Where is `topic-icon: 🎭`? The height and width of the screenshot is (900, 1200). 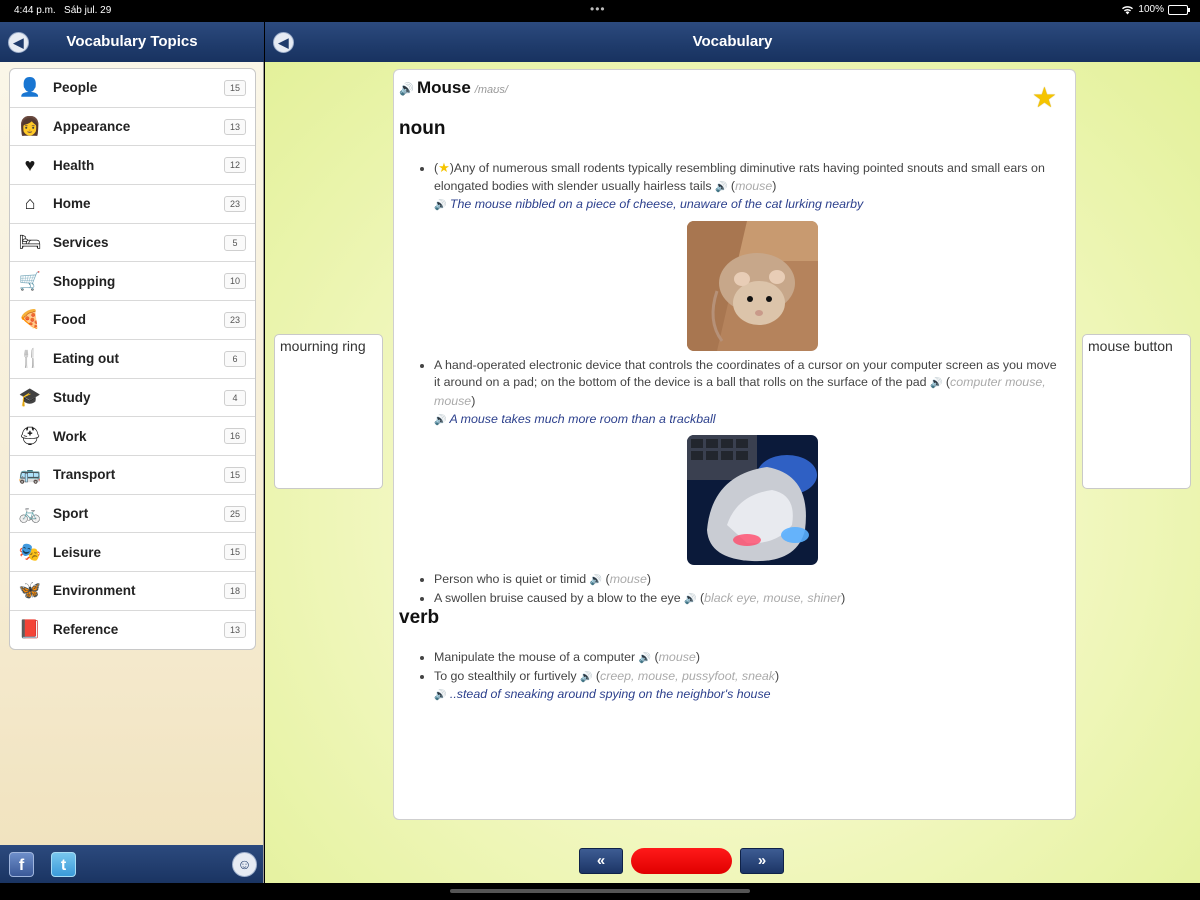
topic-icon: 🎭 is located at coordinates (30, 551).